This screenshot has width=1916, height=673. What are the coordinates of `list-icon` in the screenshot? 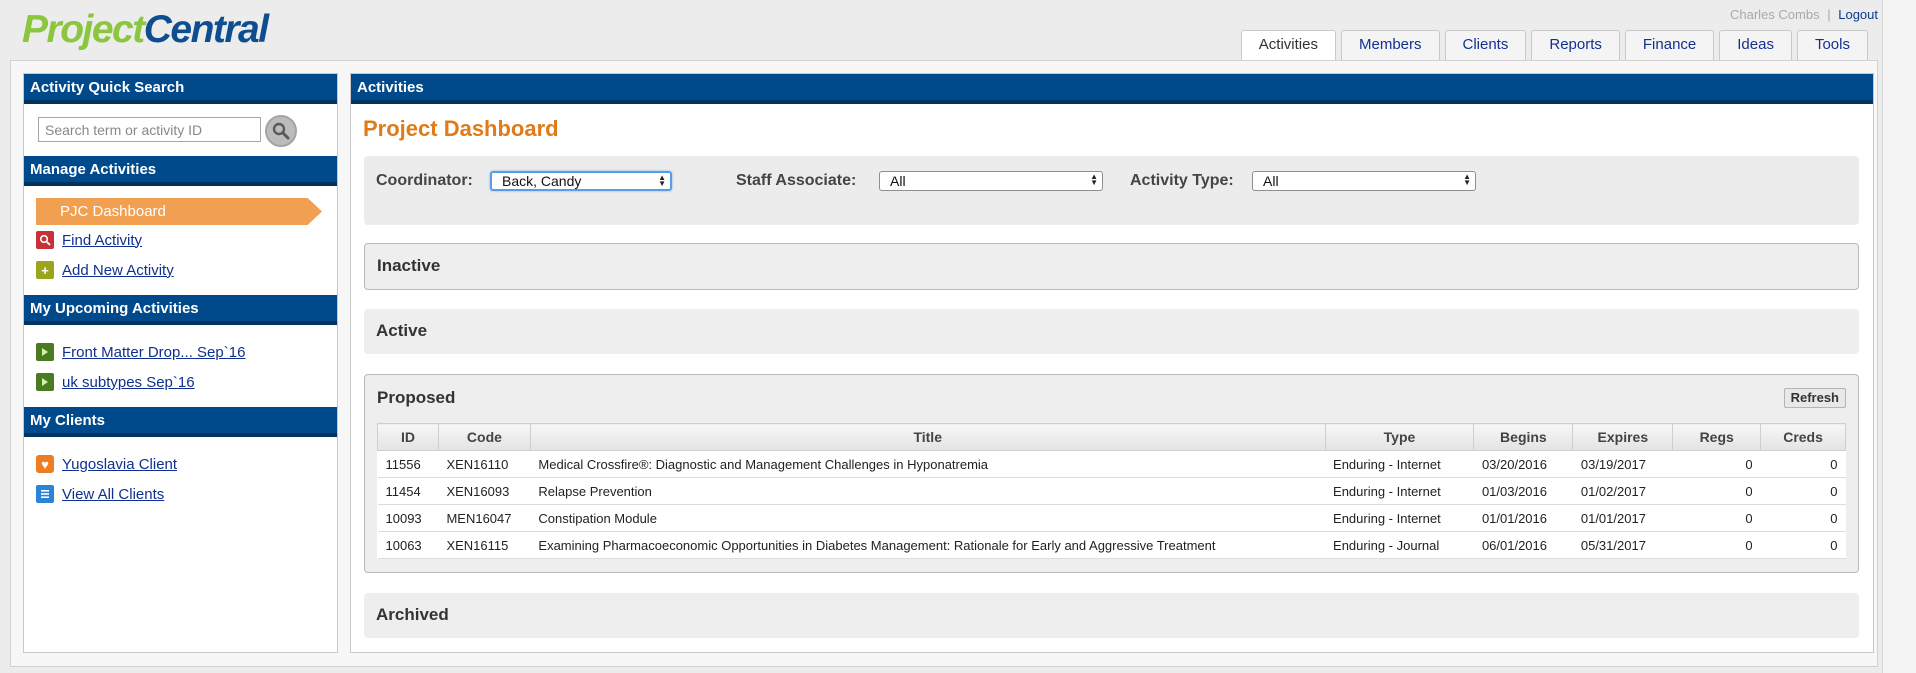 It's located at (45, 494).